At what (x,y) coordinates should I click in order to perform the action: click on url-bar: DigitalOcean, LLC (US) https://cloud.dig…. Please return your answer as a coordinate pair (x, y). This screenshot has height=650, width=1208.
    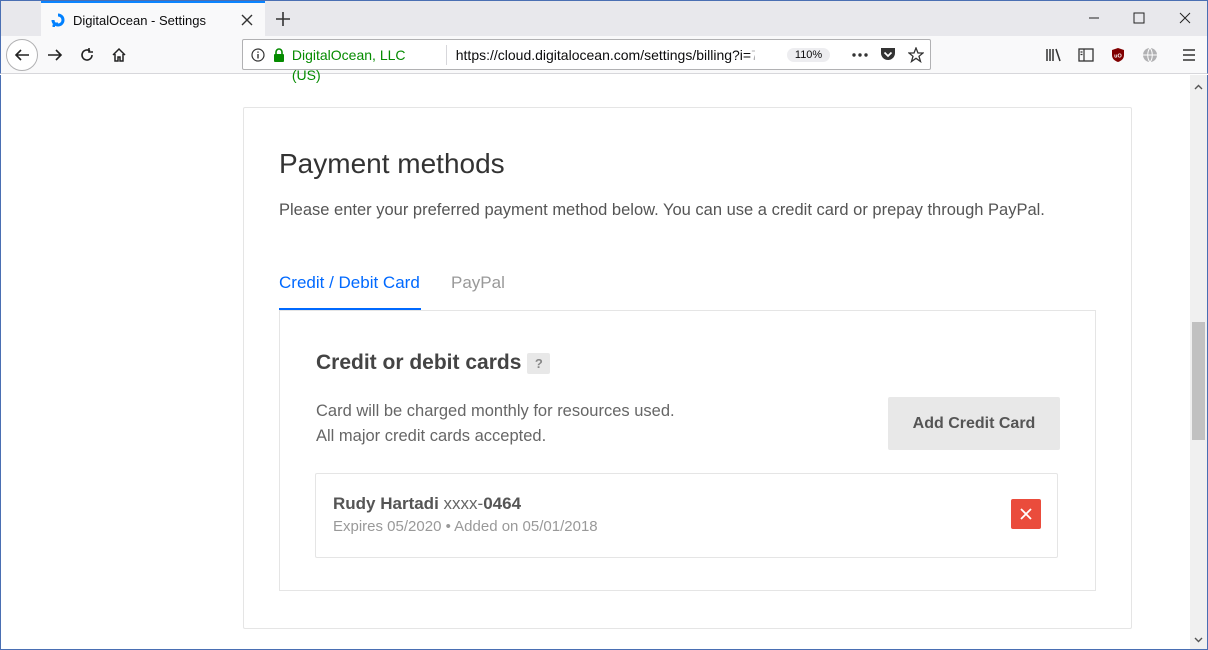
    Looking at the image, I should click on (586, 61).